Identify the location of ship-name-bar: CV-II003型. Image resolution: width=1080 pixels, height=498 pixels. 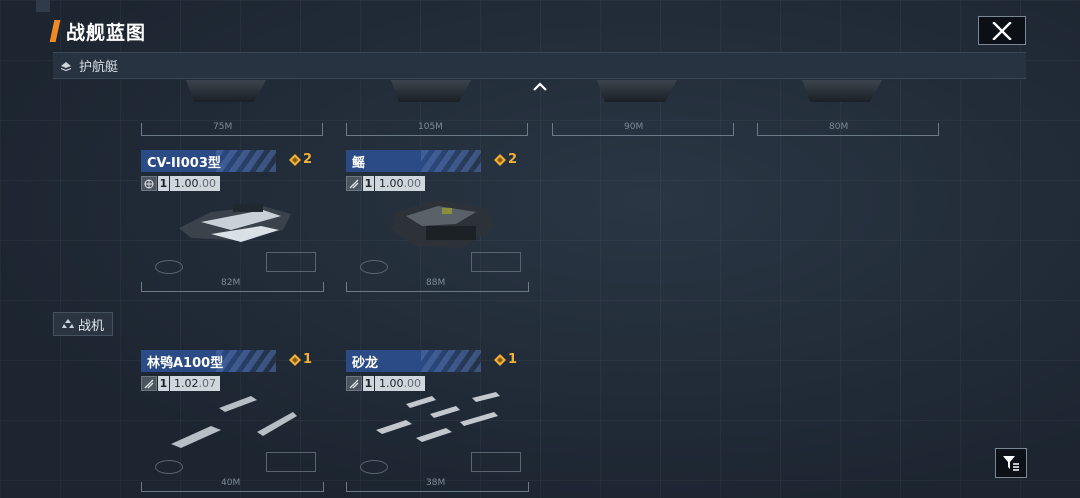
(208, 161).